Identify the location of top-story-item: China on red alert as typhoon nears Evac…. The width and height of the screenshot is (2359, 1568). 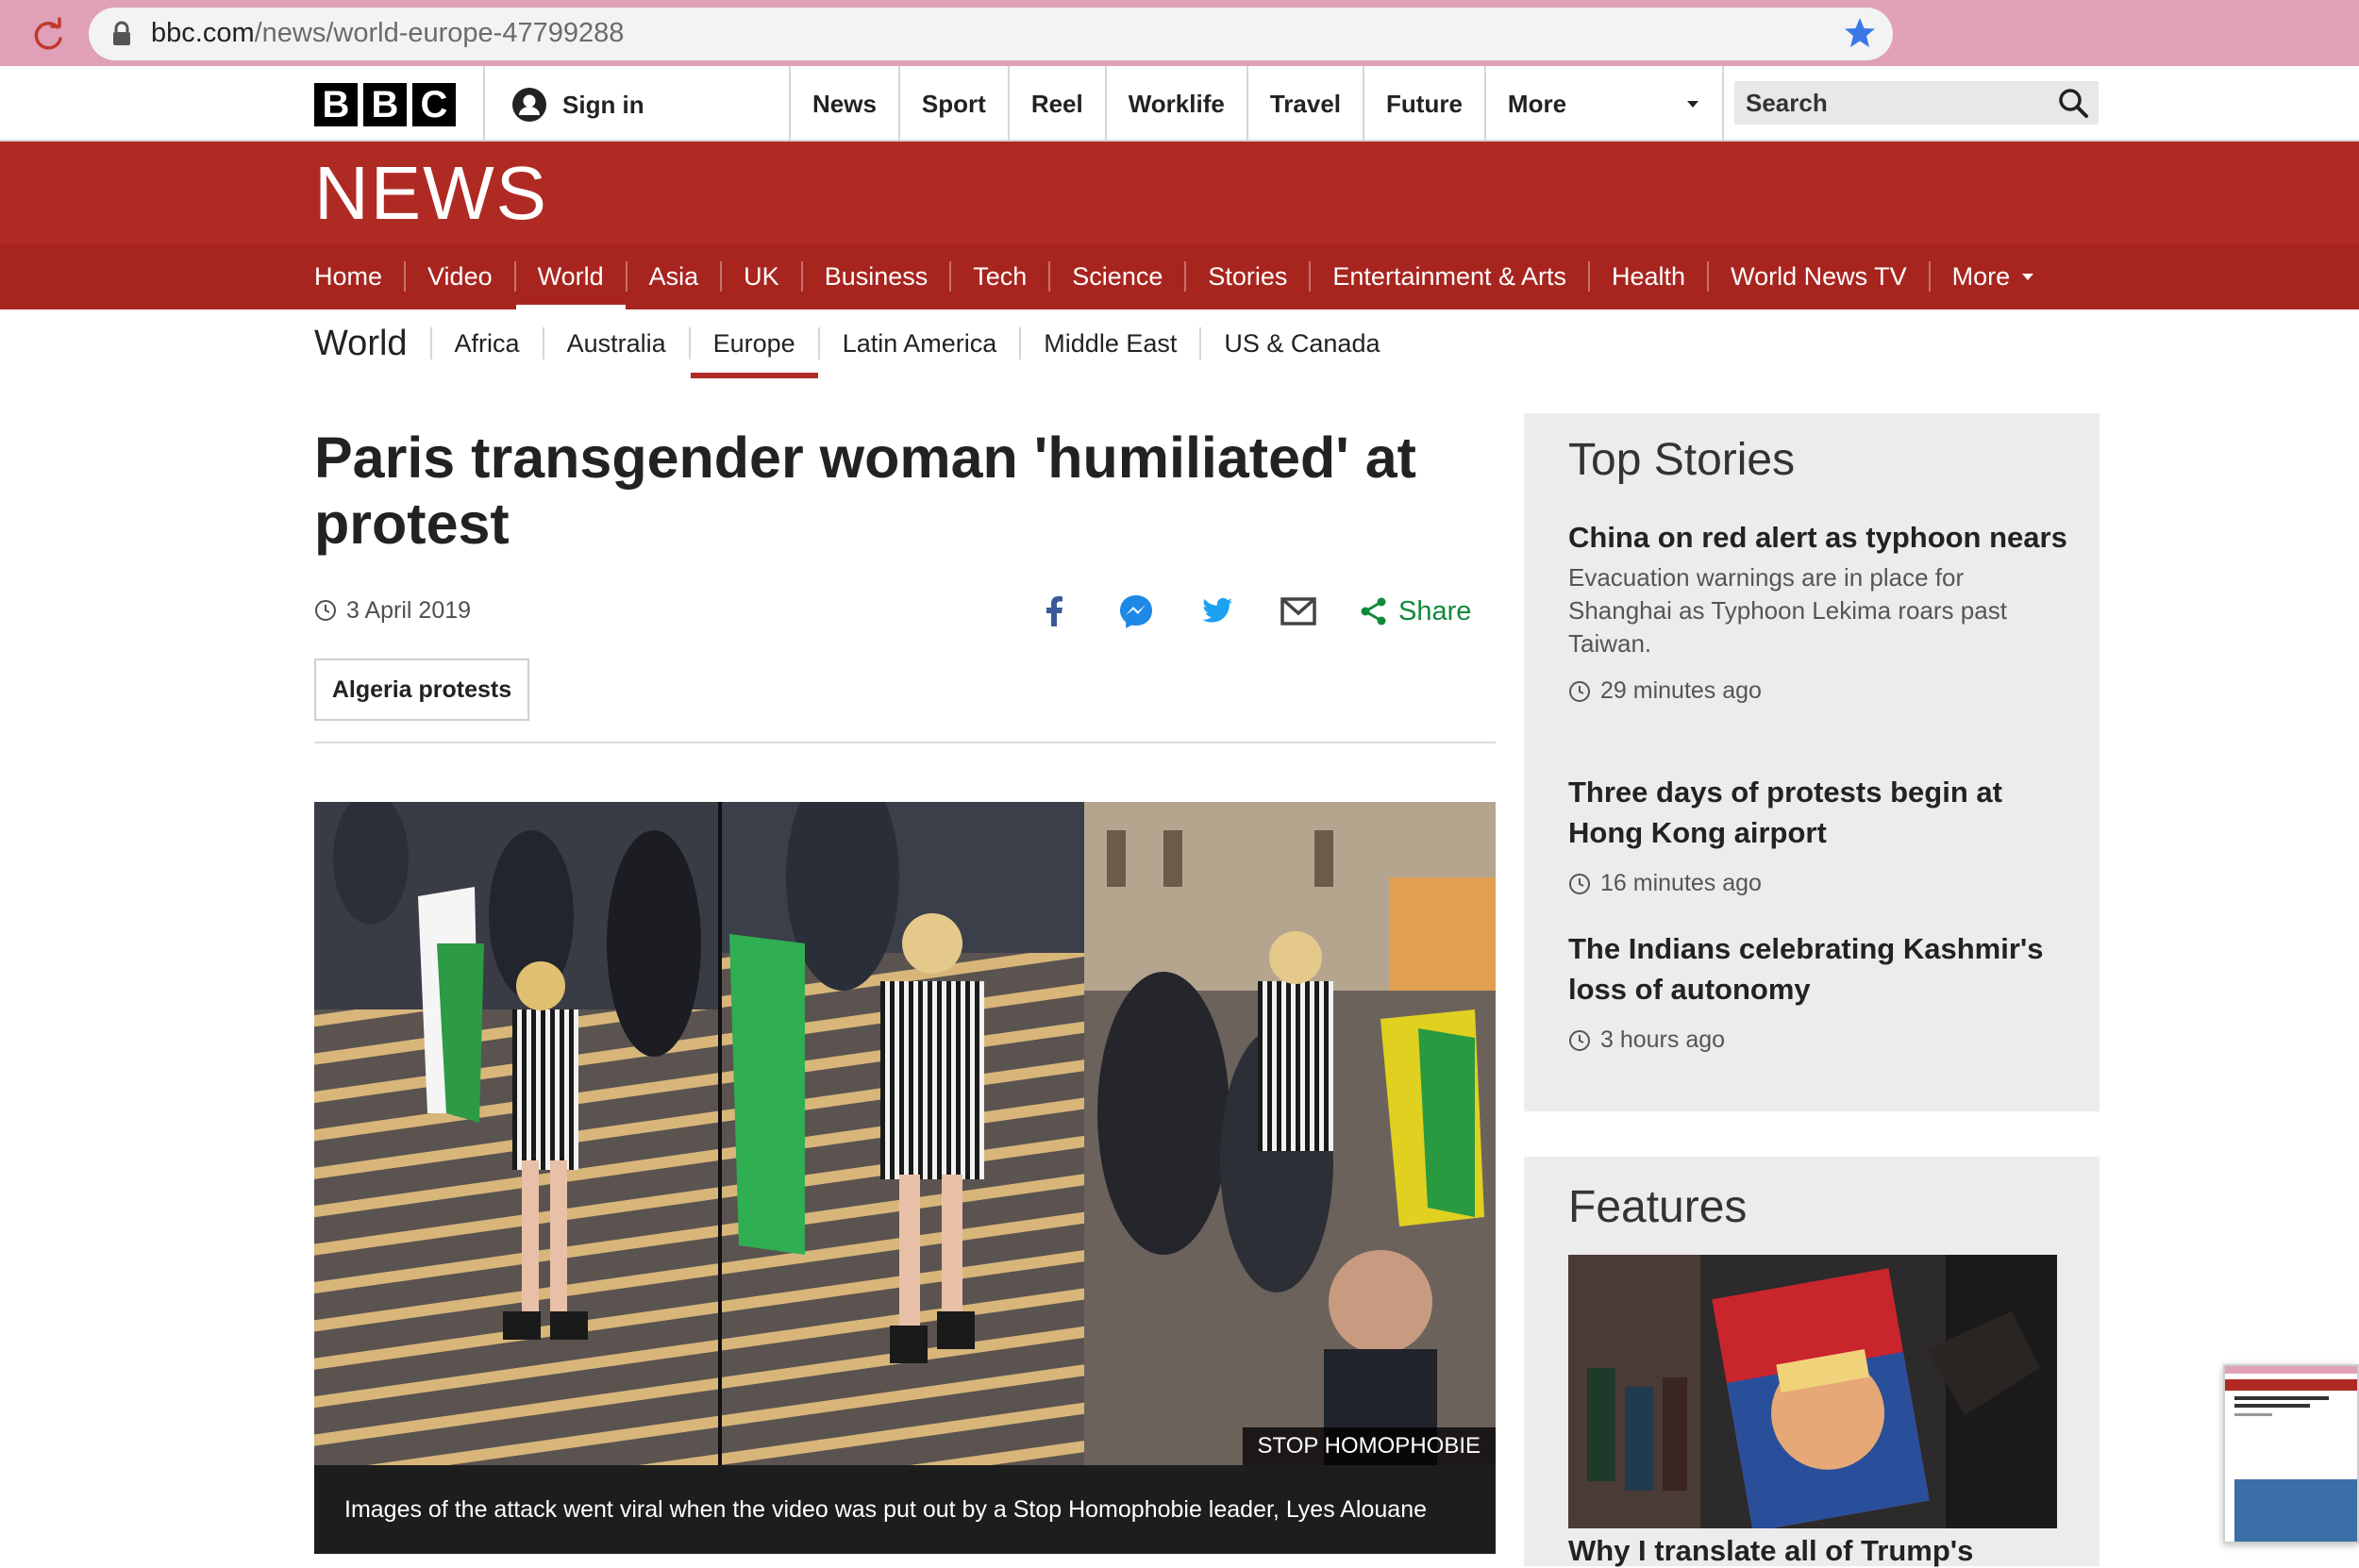
(1818, 611).